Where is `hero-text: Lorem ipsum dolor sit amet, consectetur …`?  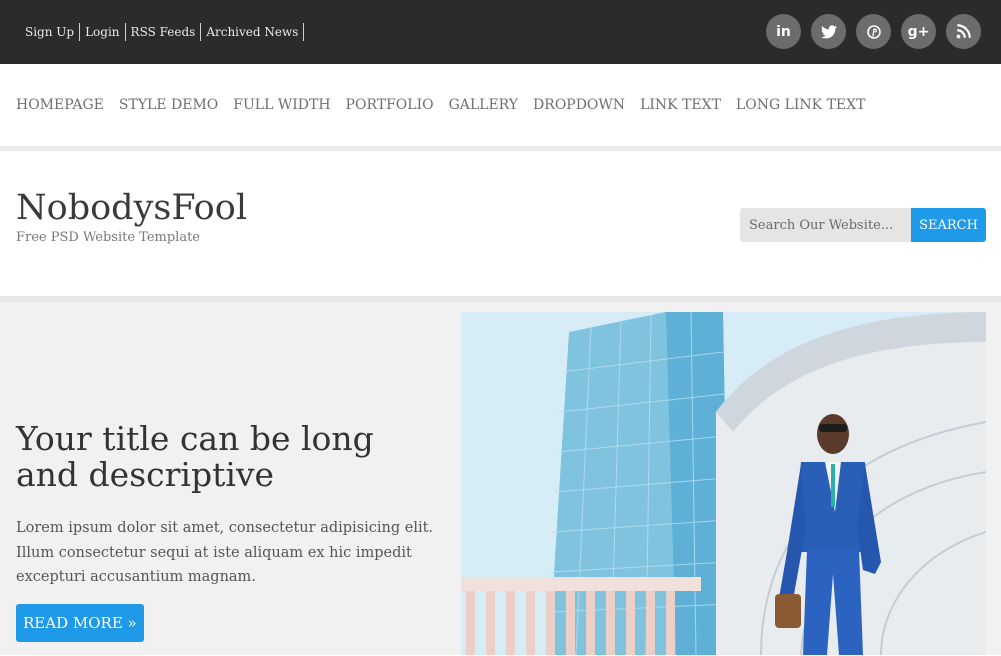 hero-text: Lorem ipsum dolor sit amet, consectetur … is located at coordinates (225, 552).